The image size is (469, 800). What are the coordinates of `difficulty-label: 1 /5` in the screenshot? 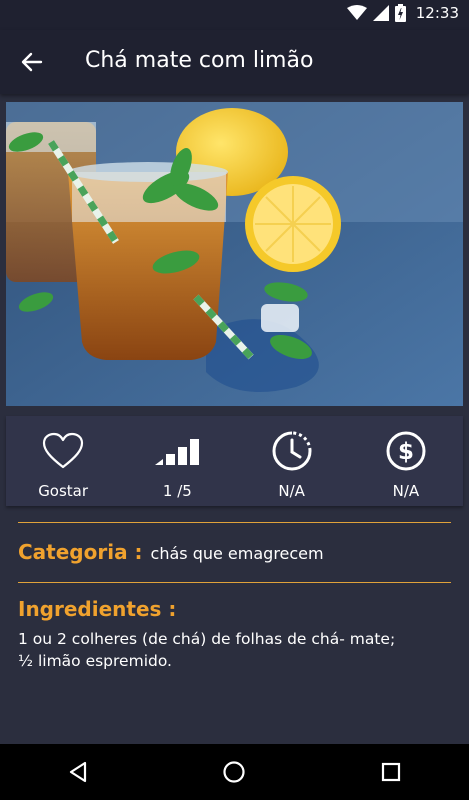 It's located at (177, 491).